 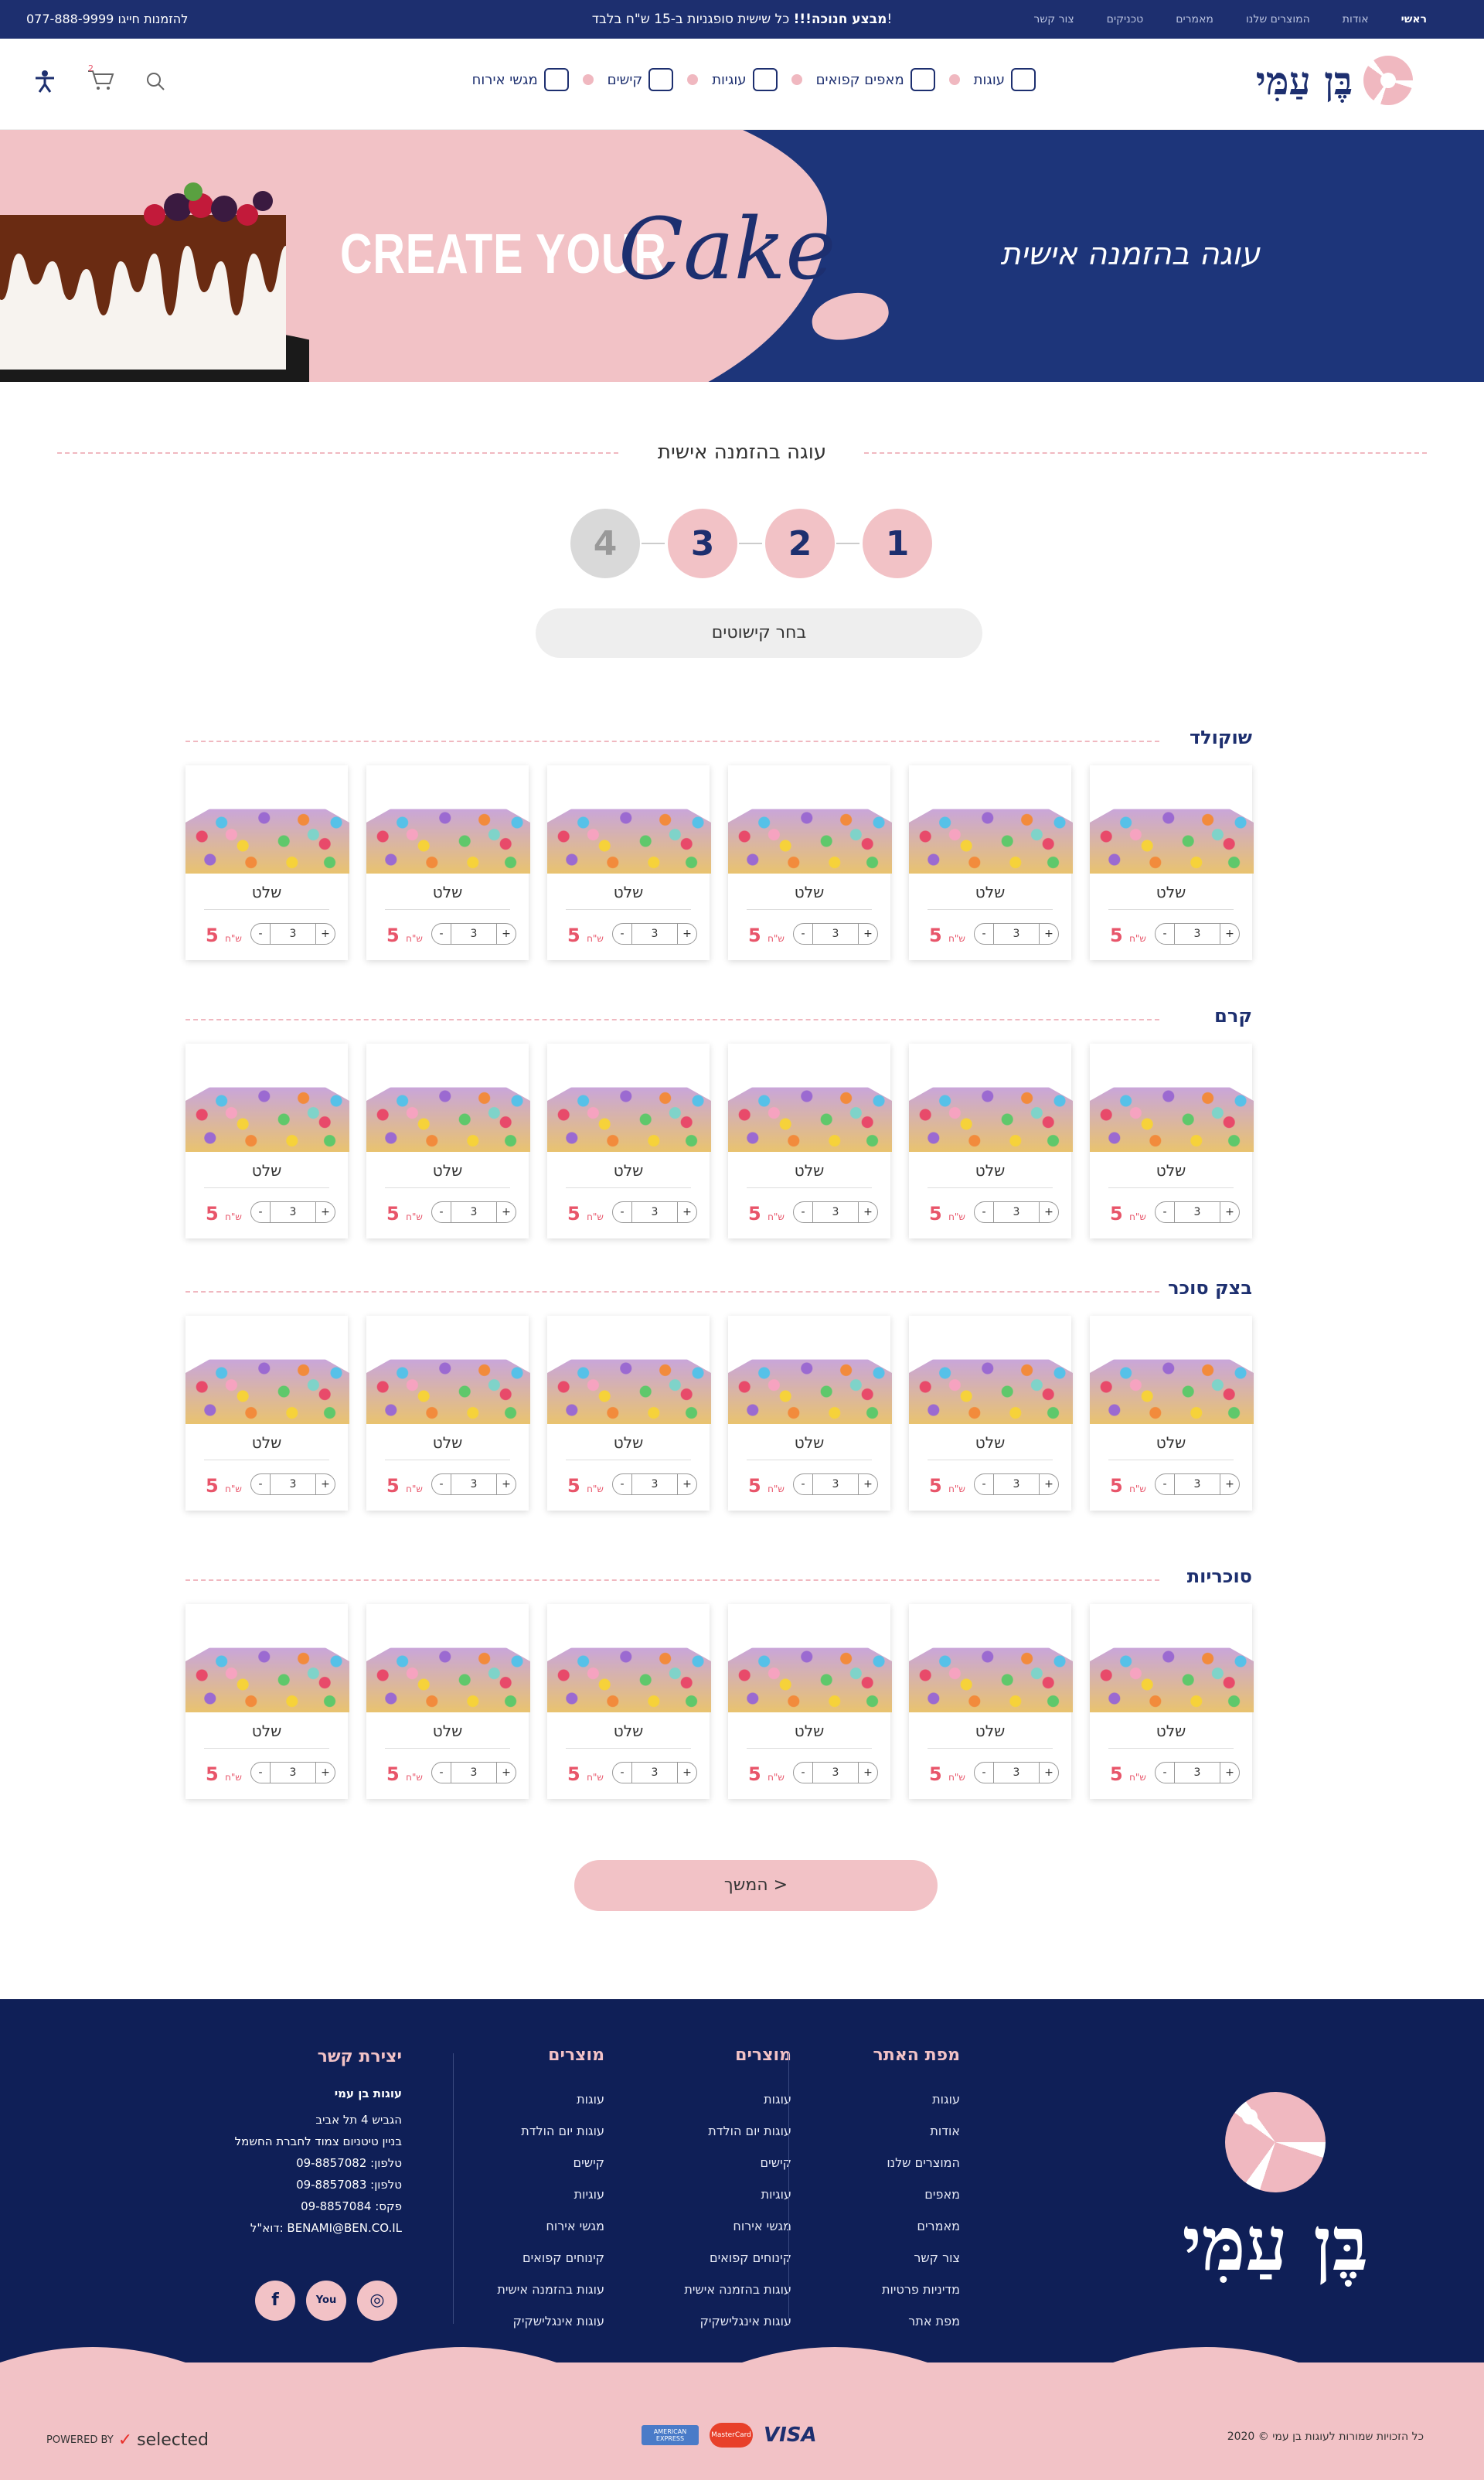 I want to click on top-link-techniques: טכניקים, so click(x=1125, y=19).